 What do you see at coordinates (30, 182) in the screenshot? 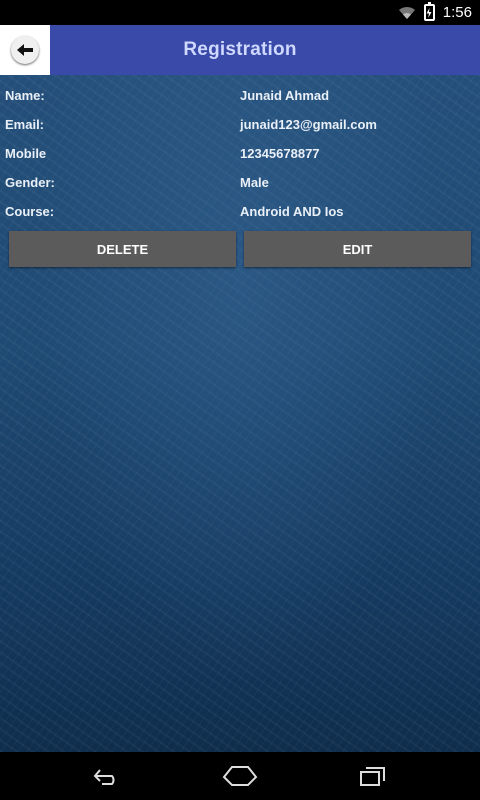
I see `detail-label: Gender:` at bounding box center [30, 182].